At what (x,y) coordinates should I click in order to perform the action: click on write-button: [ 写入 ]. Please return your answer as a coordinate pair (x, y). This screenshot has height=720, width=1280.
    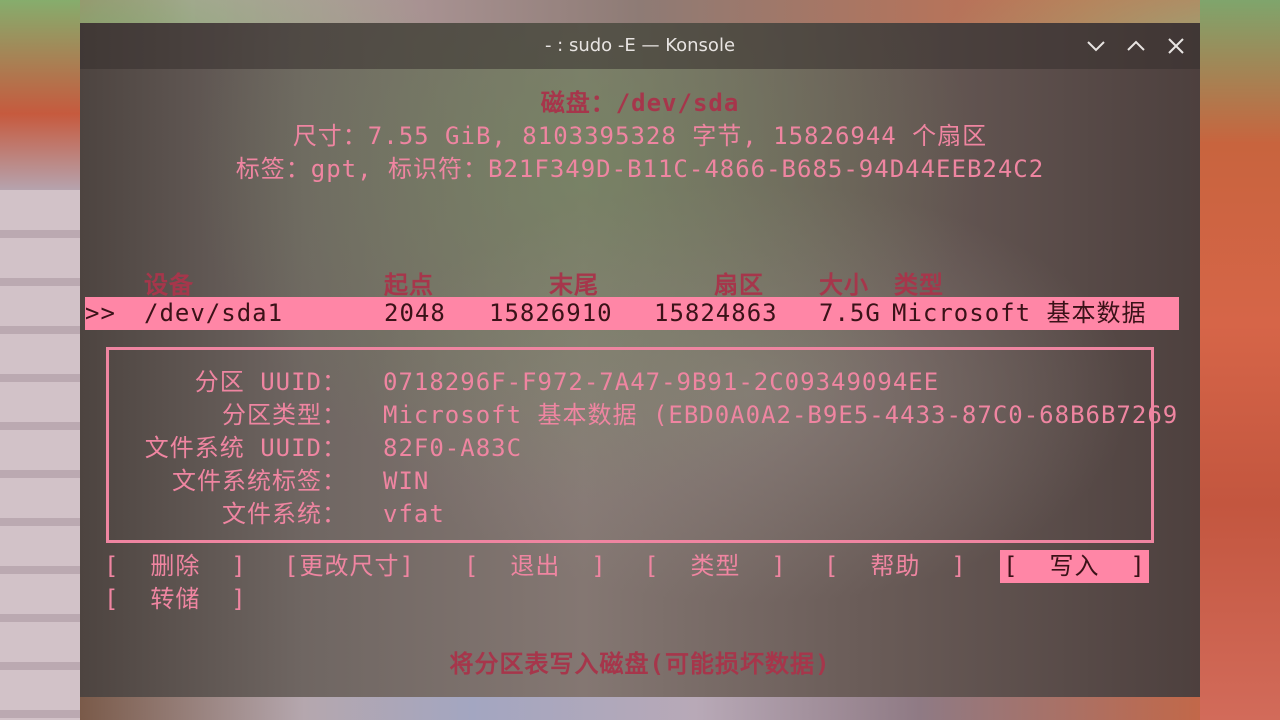
    Looking at the image, I should click on (1074, 566).